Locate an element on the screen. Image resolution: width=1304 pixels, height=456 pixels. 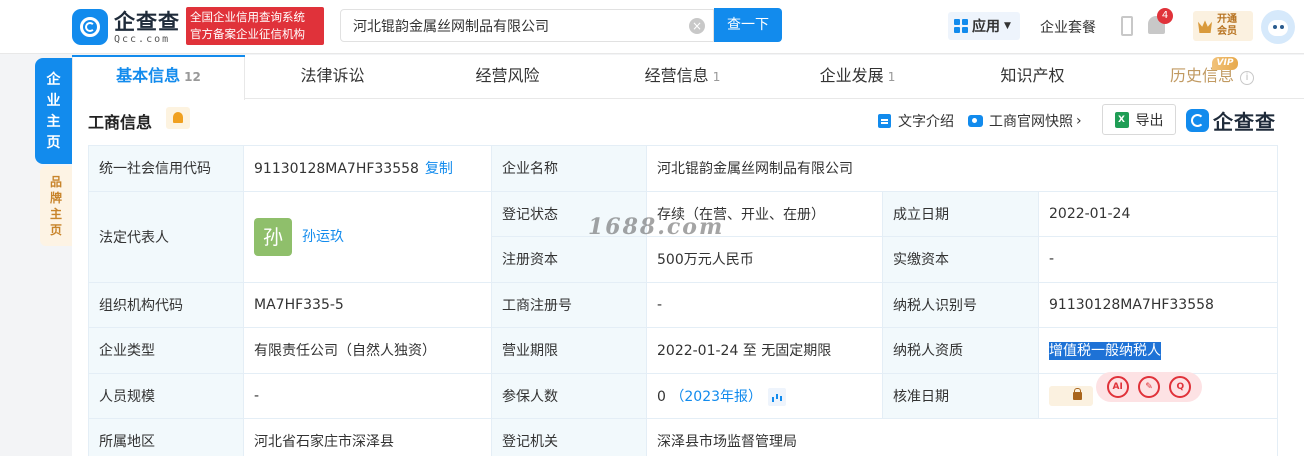
snapshot-label: 工商官网快照 is located at coordinates (1031, 122).